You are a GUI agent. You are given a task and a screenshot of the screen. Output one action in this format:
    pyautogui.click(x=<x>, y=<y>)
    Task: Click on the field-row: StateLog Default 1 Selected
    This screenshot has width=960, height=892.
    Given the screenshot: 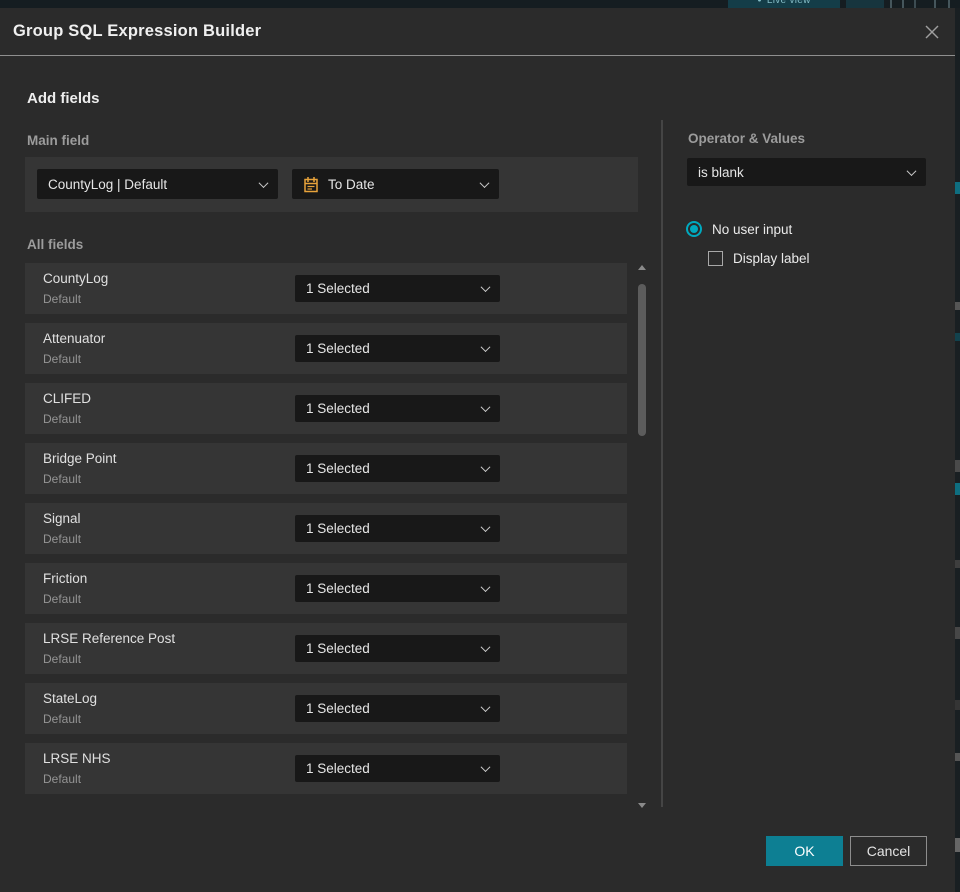 What is the action you would take?
    pyautogui.click(x=326, y=708)
    